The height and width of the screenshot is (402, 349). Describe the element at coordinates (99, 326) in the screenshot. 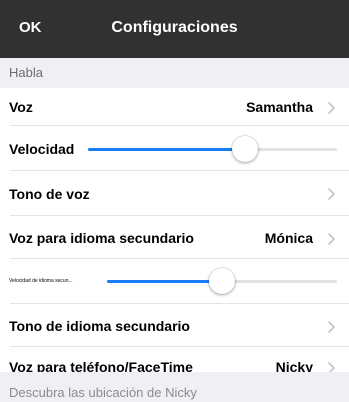

I see `secondary-pitch-label: Tono de idioma secundario` at that location.